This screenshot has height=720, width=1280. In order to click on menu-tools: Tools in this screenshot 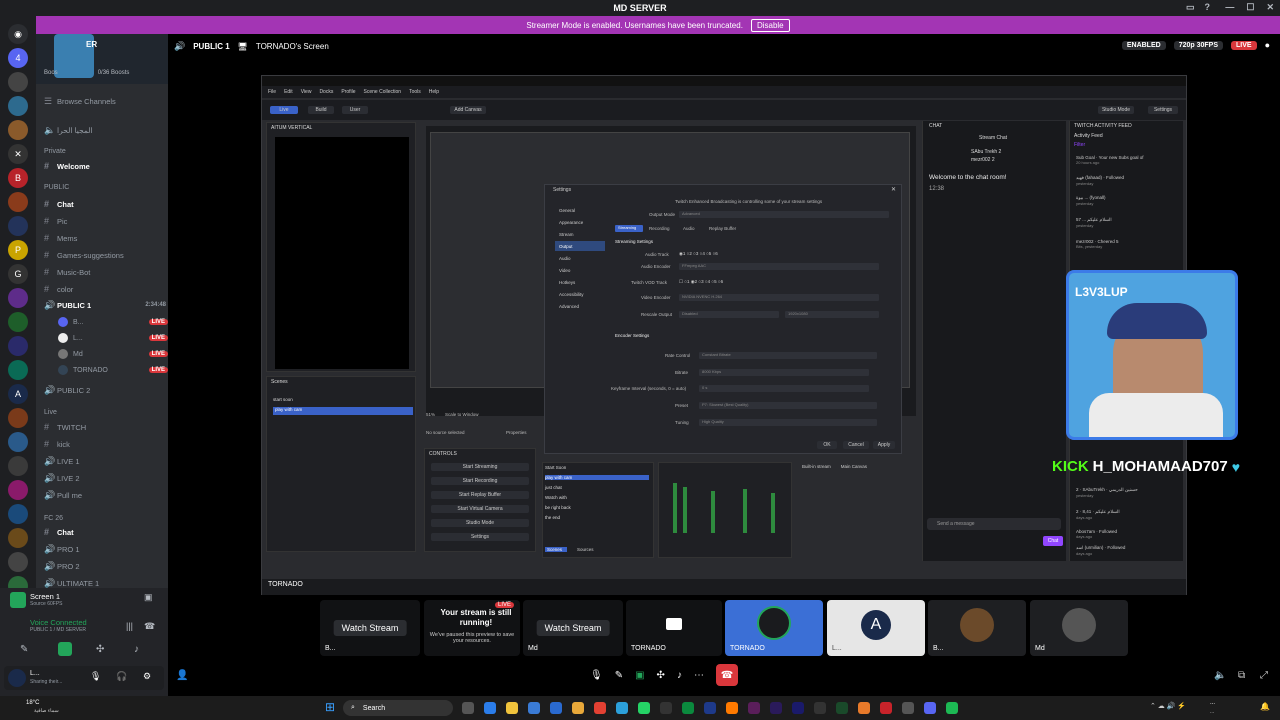, I will do `click(415, 92)`.